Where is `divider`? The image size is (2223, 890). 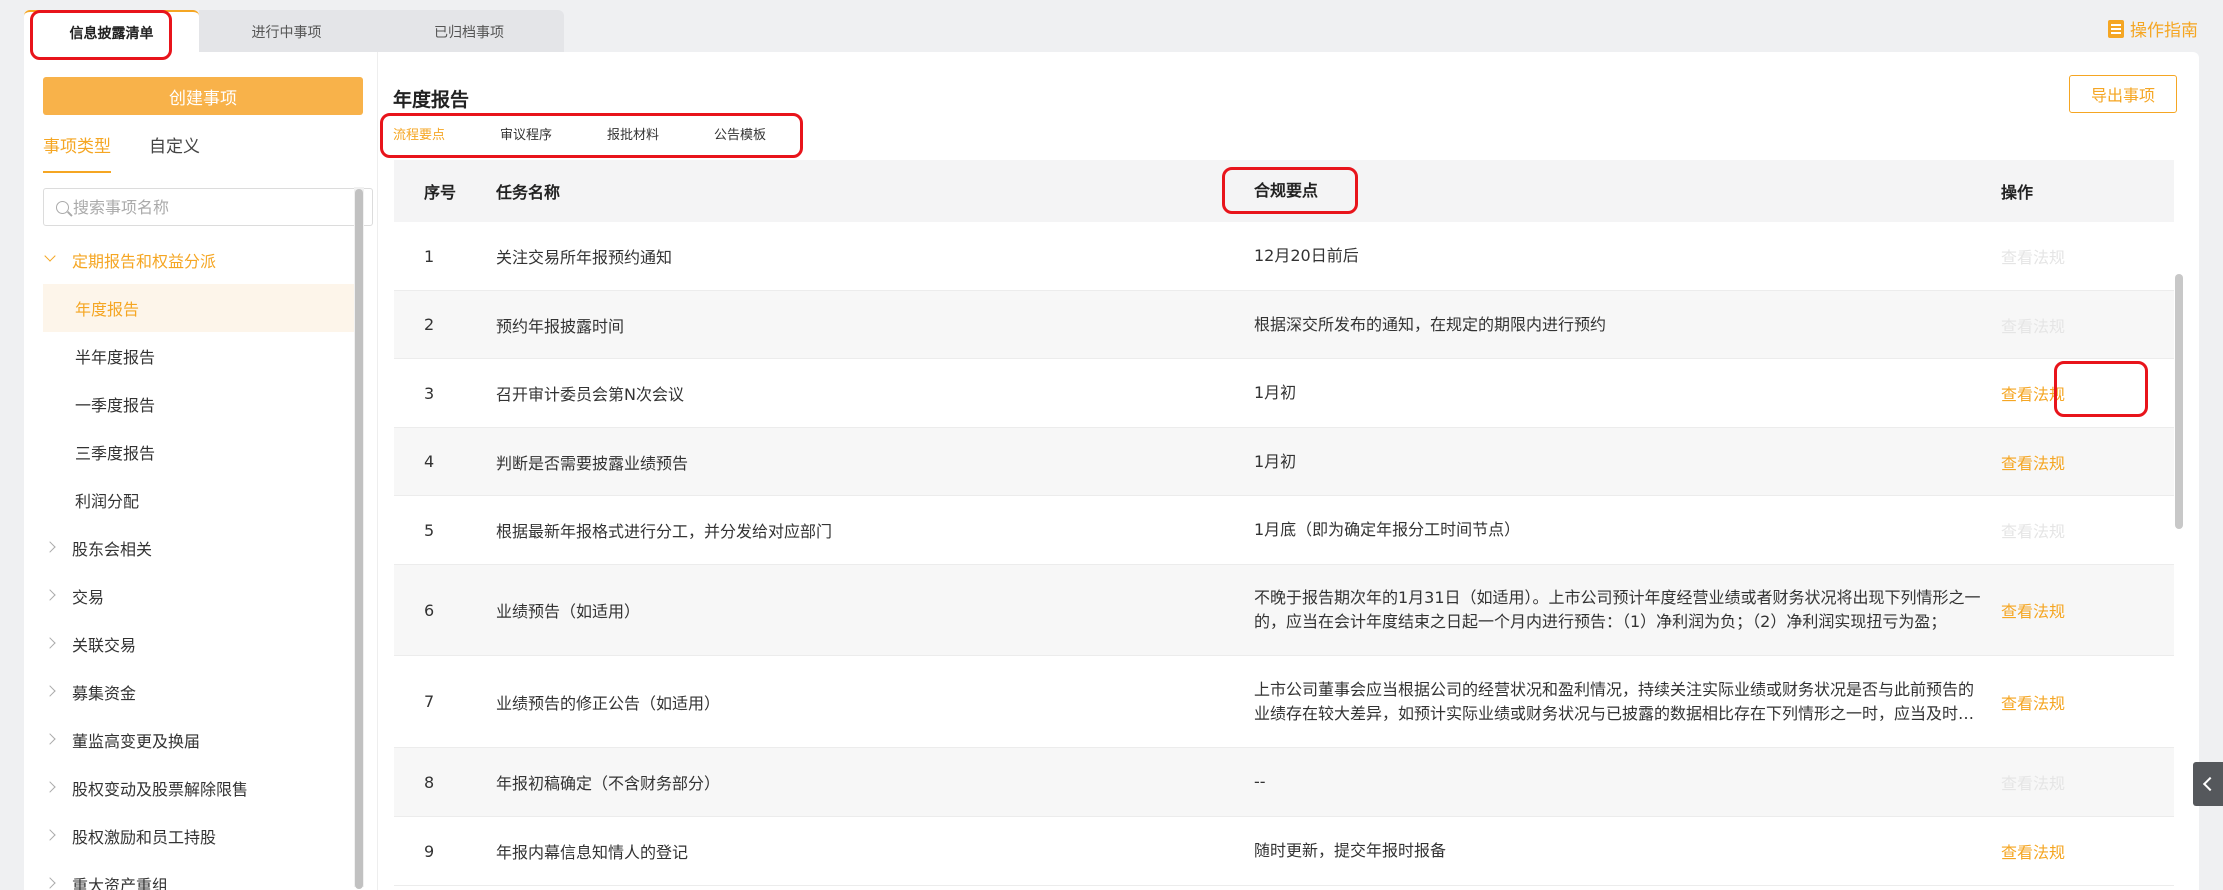 divider is located at coordinates (377, 471).